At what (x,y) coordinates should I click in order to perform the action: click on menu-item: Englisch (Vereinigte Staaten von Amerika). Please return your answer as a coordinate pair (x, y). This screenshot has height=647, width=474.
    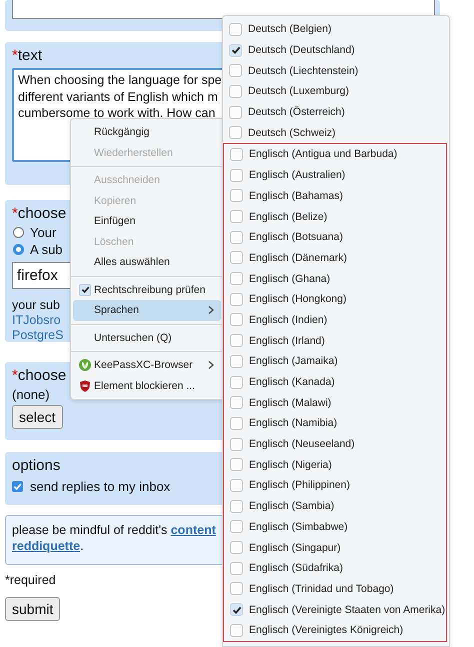
    Looking at the image, I should click on (347, 610).